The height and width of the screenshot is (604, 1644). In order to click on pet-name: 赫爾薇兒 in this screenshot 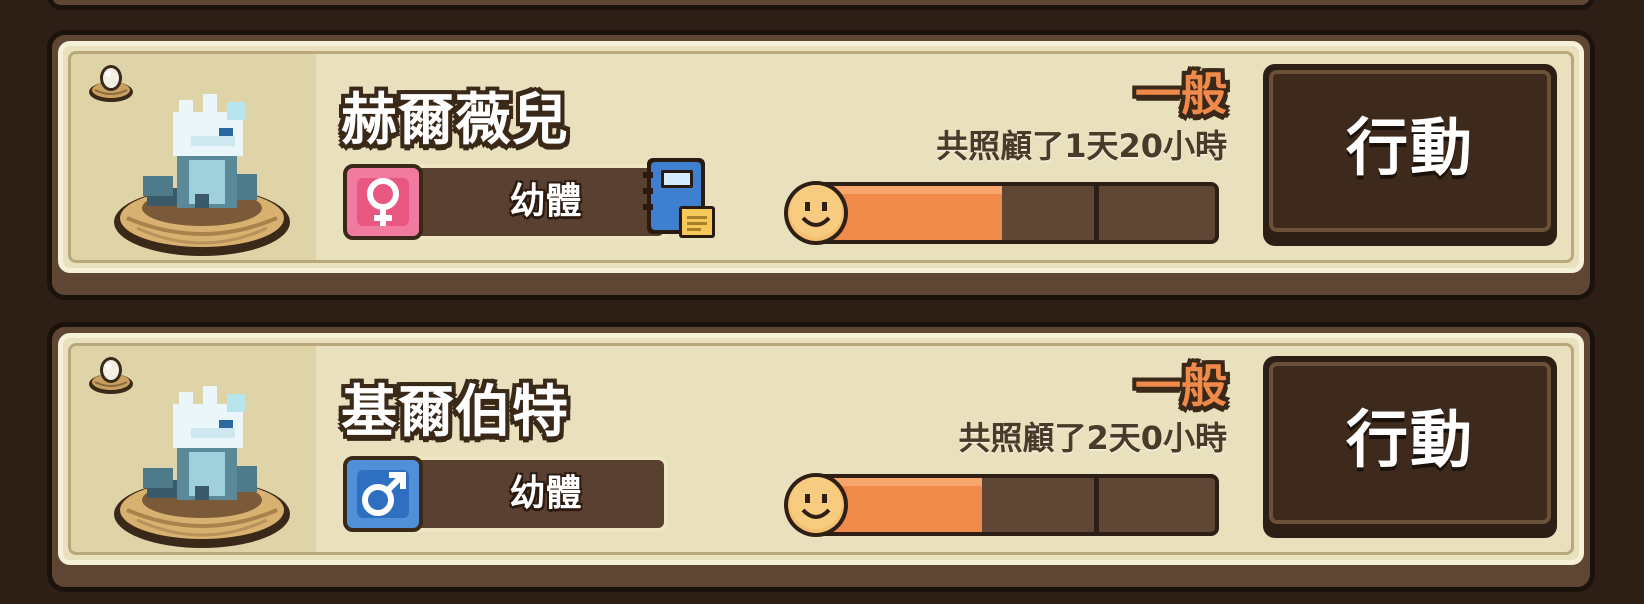, I will do `click(455, 120)`.